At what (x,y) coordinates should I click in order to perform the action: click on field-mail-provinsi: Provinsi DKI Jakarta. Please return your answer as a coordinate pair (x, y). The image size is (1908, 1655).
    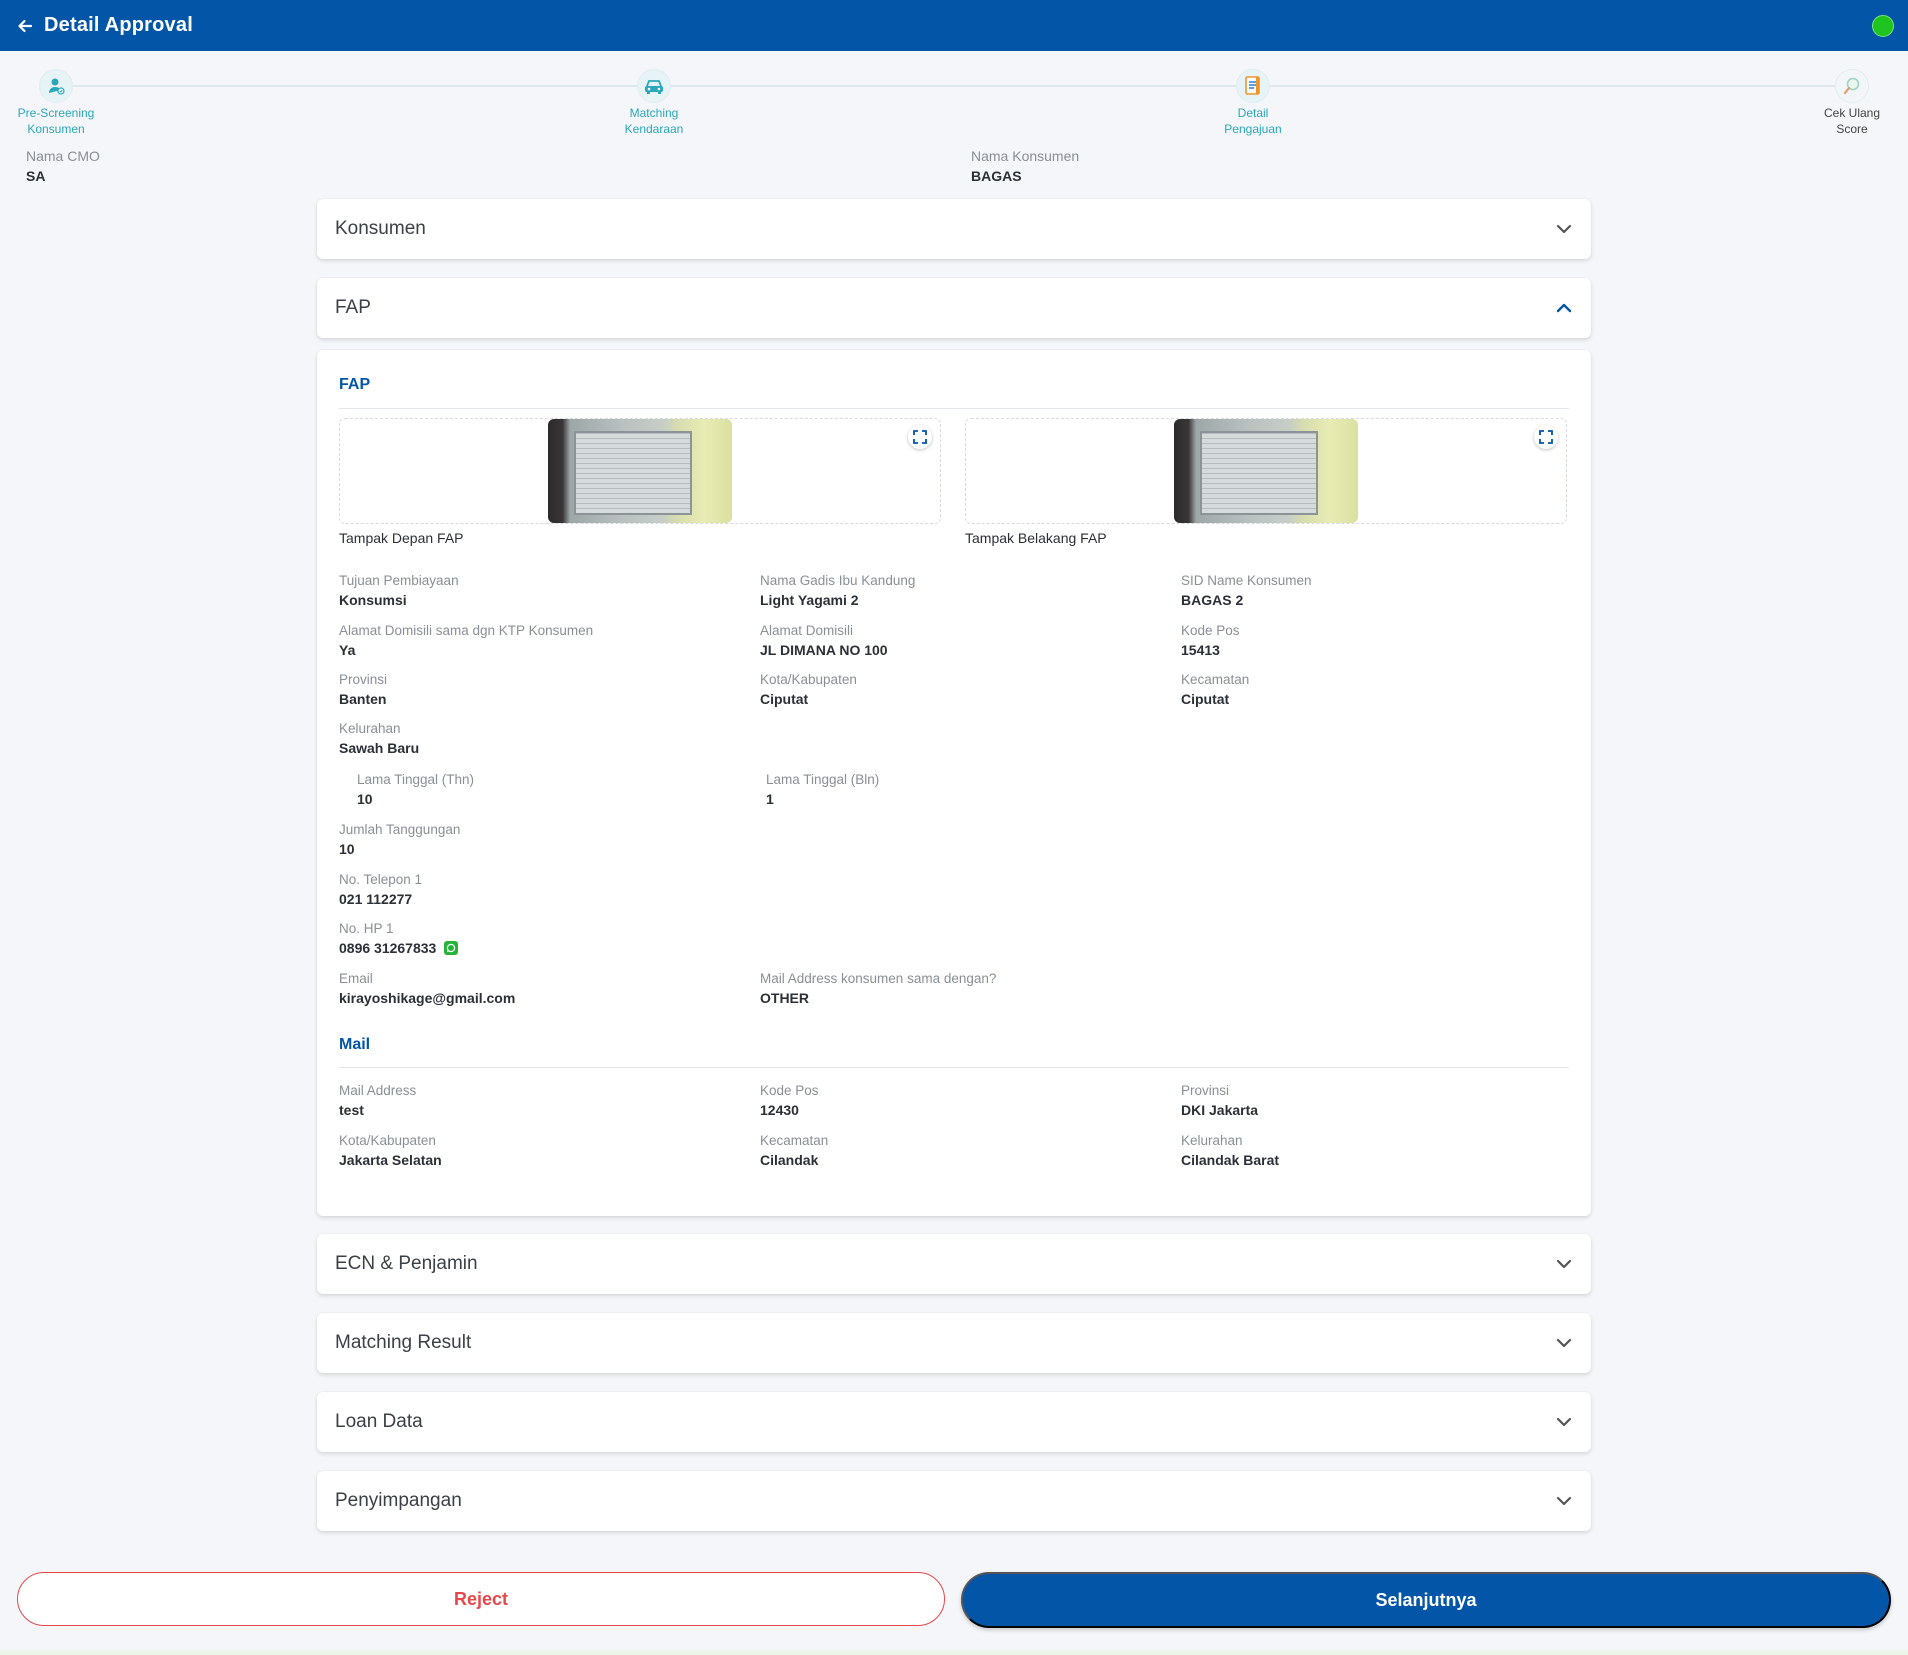
    Looking at the image, I should click on (1219, 1101).